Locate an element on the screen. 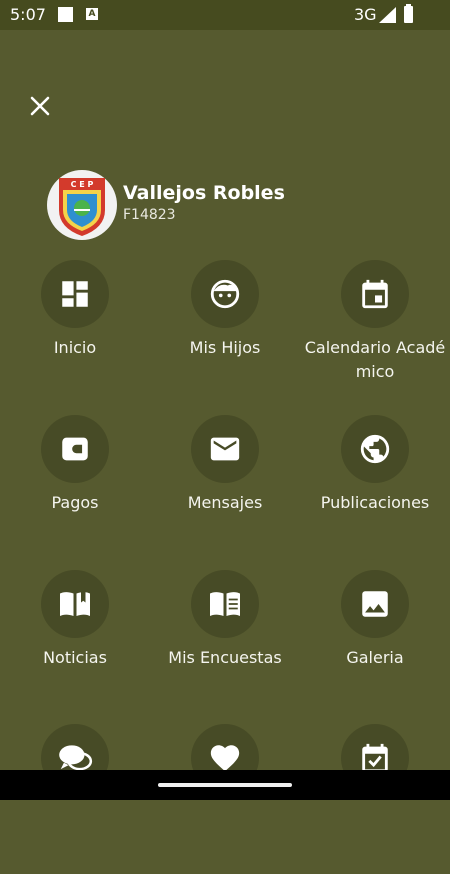 This screenshot has height=874, width=450. menu-item-noticias: Noticias is located at coordinates (75, 645).